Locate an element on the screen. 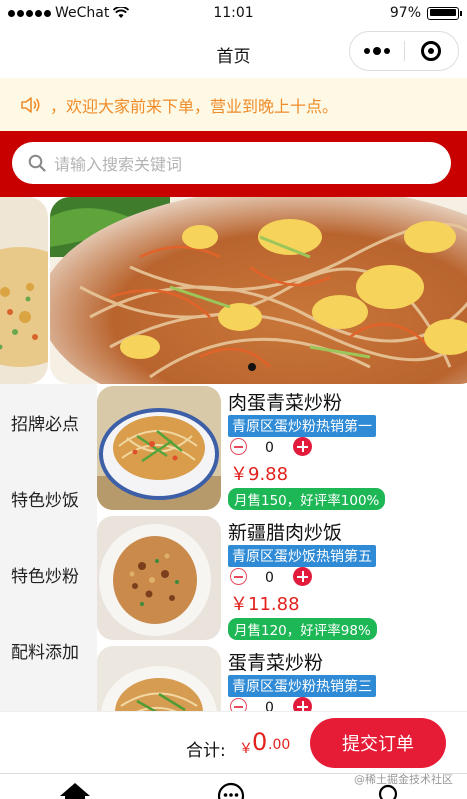 This screenshot has width=467, height=799. notice-bar: ，欢迎大家前来下单，营业到晚上十点。 is located at coordinates (233, 104).